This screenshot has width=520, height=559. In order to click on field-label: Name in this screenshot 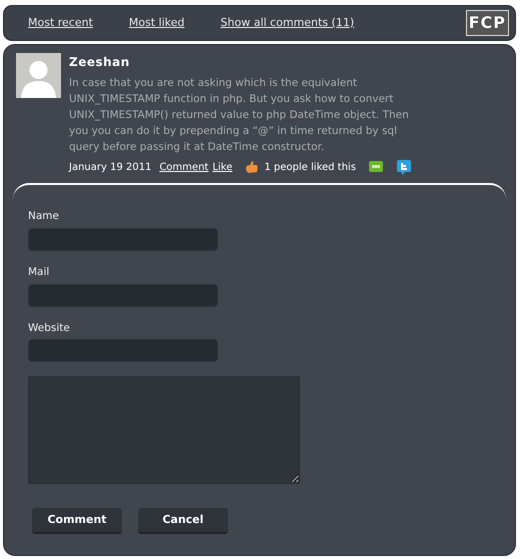, I will do `click(44, 216)`.